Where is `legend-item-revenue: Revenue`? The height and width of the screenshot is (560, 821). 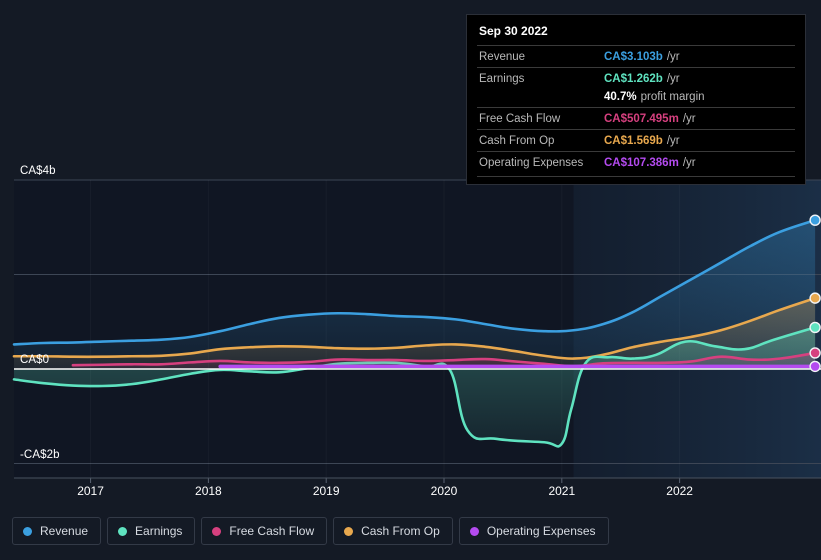
legend-item-revenue: Revenue is located at coordinates (57, 531).